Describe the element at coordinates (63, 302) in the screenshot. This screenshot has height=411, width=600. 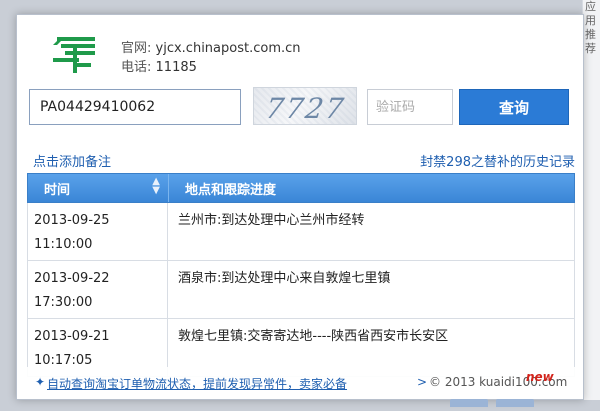
I see `row-time: 17:30:00` at that location.